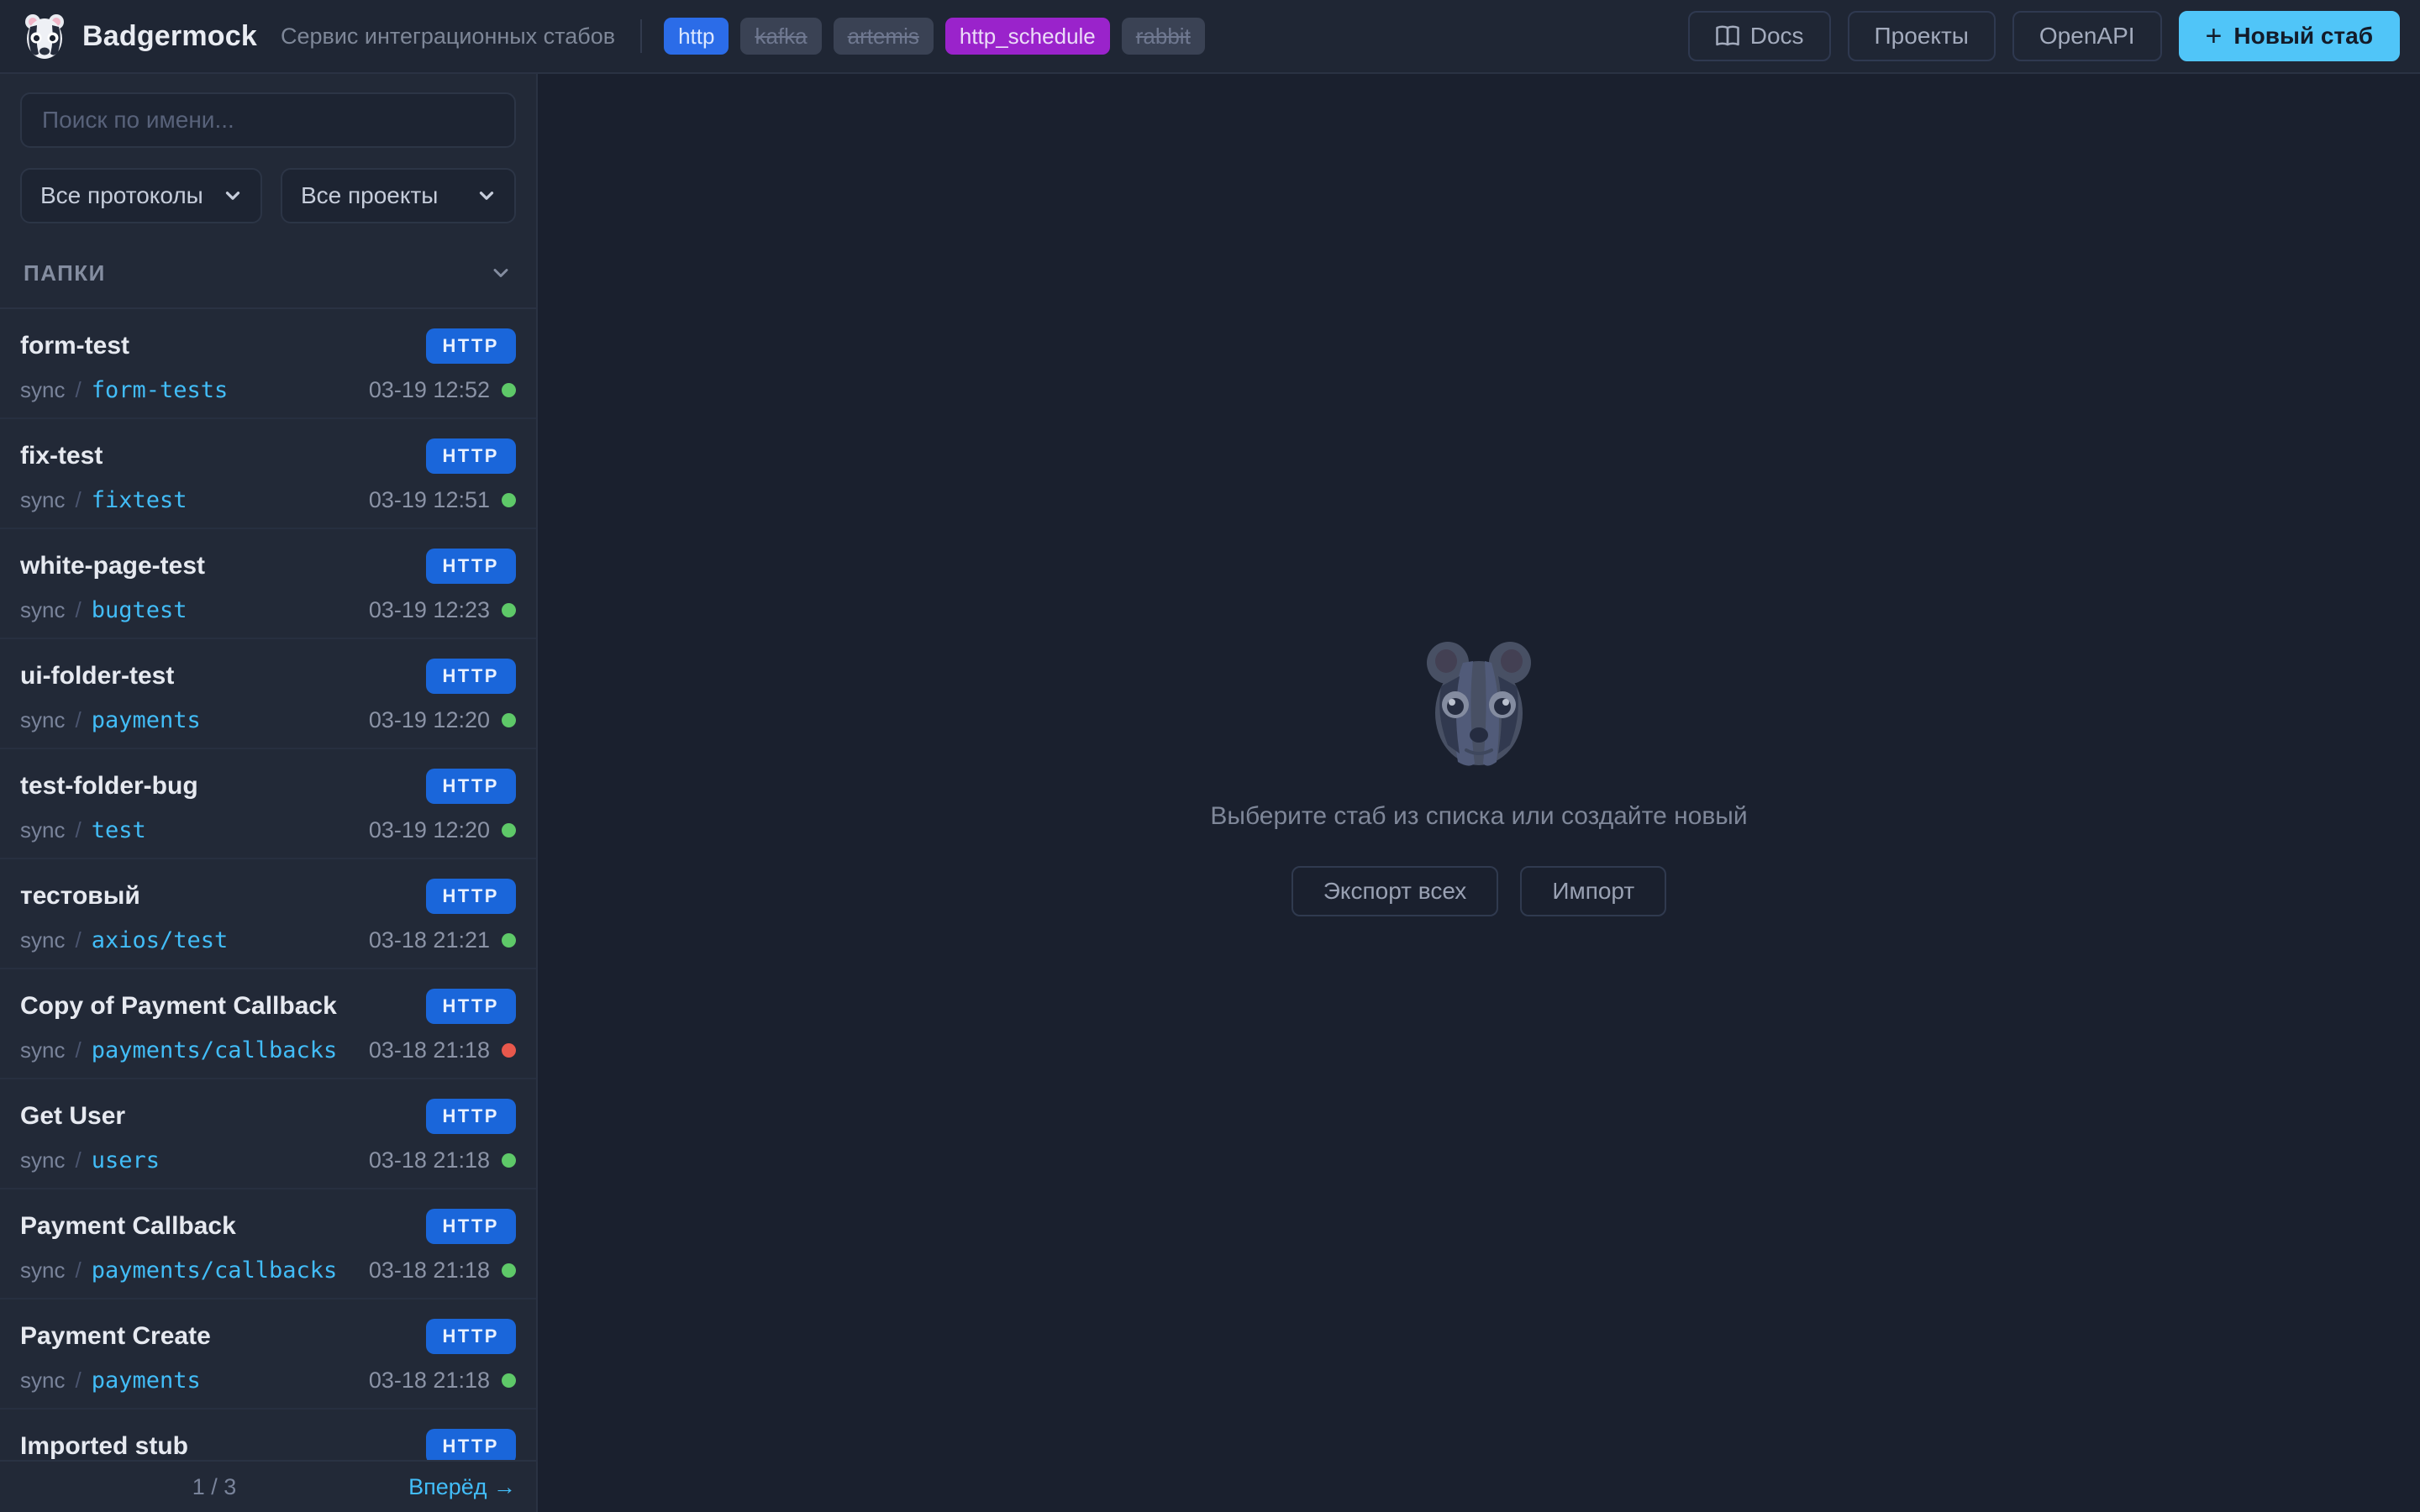 This screenshot has height=1512, width=2420. Describe the element at coordinates (62, 456) in the screenshot. I see `stub-name: fix-test` at that location.